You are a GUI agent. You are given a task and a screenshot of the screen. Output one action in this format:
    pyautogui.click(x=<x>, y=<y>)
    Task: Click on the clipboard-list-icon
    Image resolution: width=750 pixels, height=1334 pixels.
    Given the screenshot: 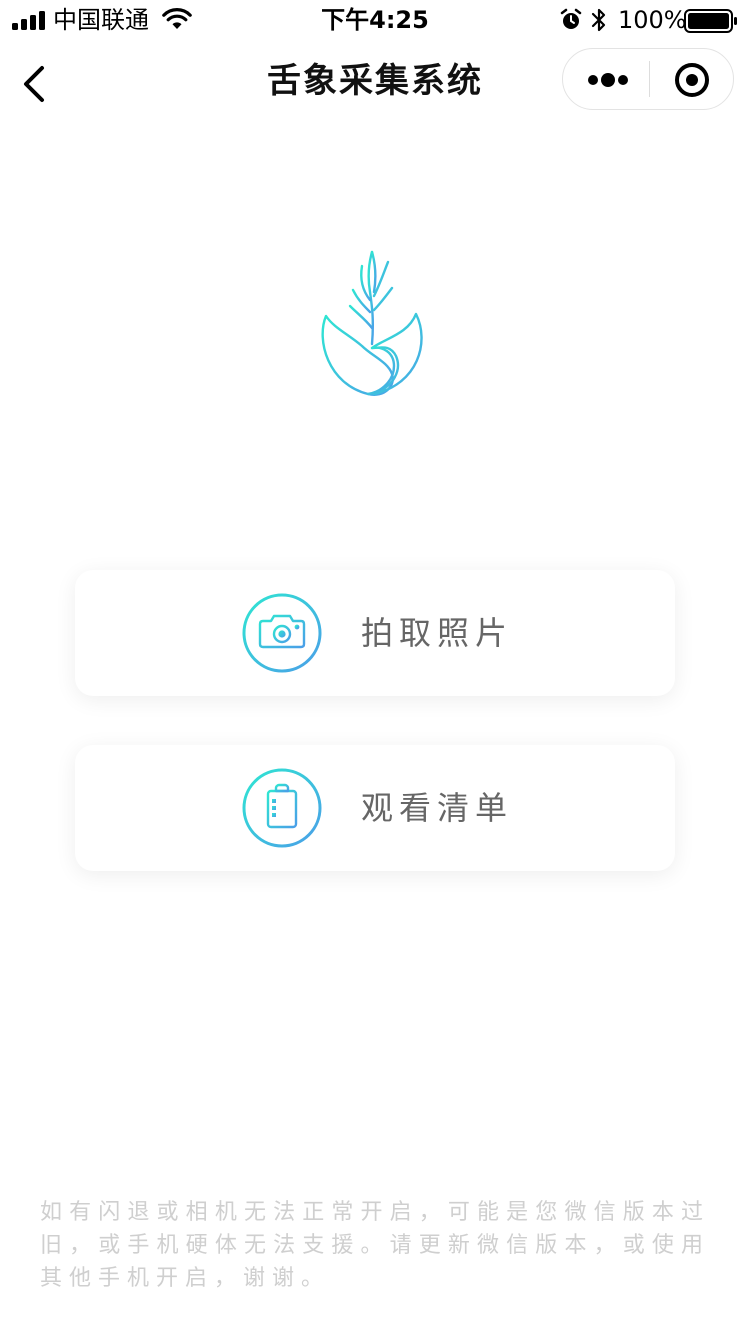 What is the action you would take?
    pyautogui.click(x=282, y=808)
    